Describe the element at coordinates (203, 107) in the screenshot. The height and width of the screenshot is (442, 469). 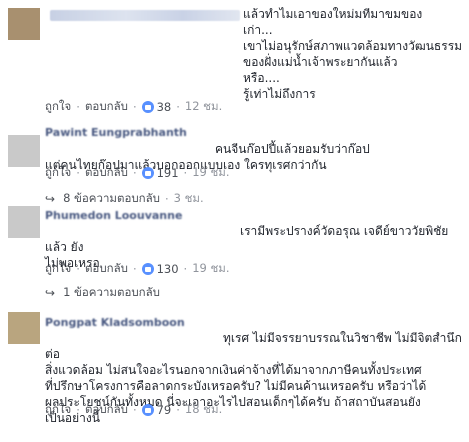
I see `timestamp: 12 ชม.` at that location.